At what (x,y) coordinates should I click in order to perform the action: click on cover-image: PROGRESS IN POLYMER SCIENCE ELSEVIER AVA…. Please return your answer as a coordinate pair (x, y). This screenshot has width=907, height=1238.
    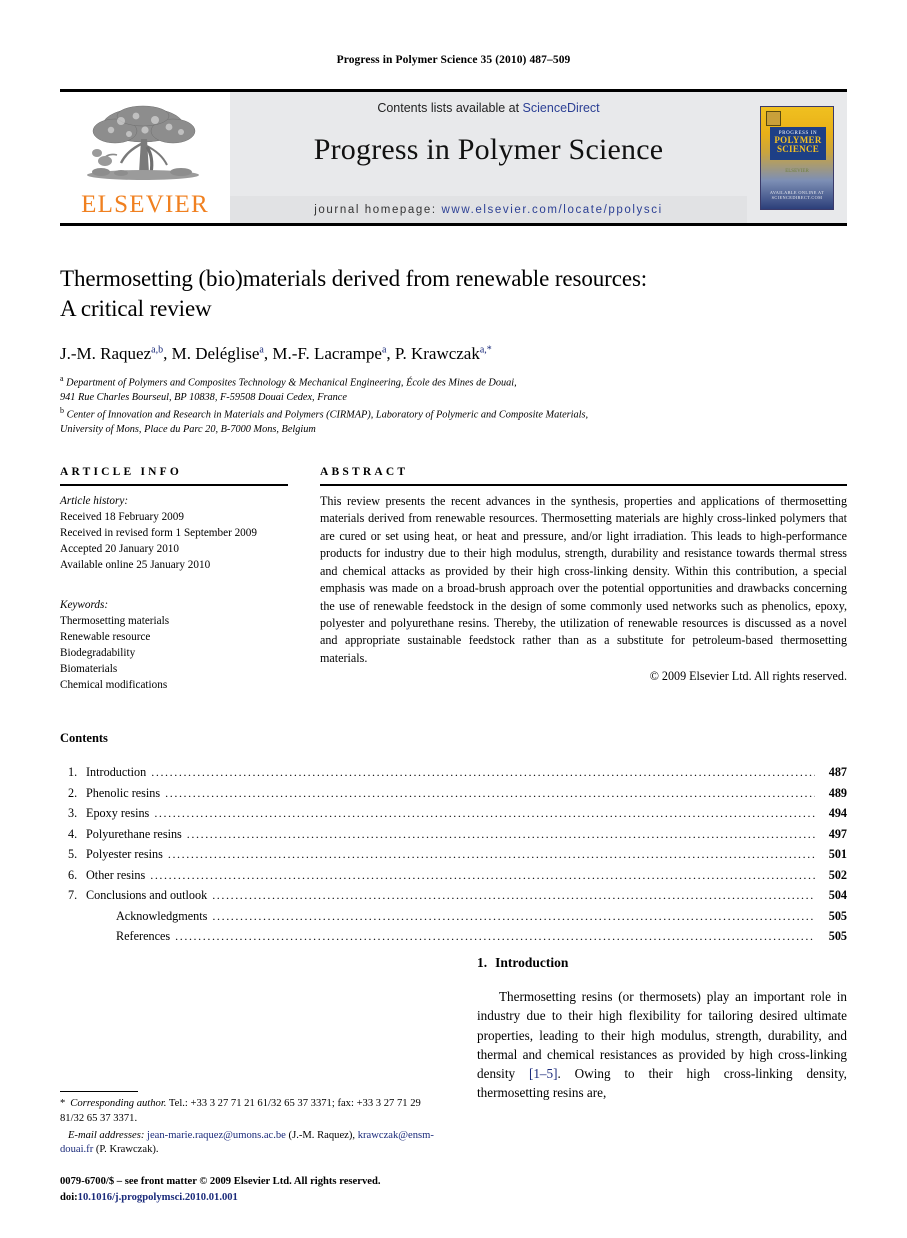
    Looking at the image, I should click on (797, 157).